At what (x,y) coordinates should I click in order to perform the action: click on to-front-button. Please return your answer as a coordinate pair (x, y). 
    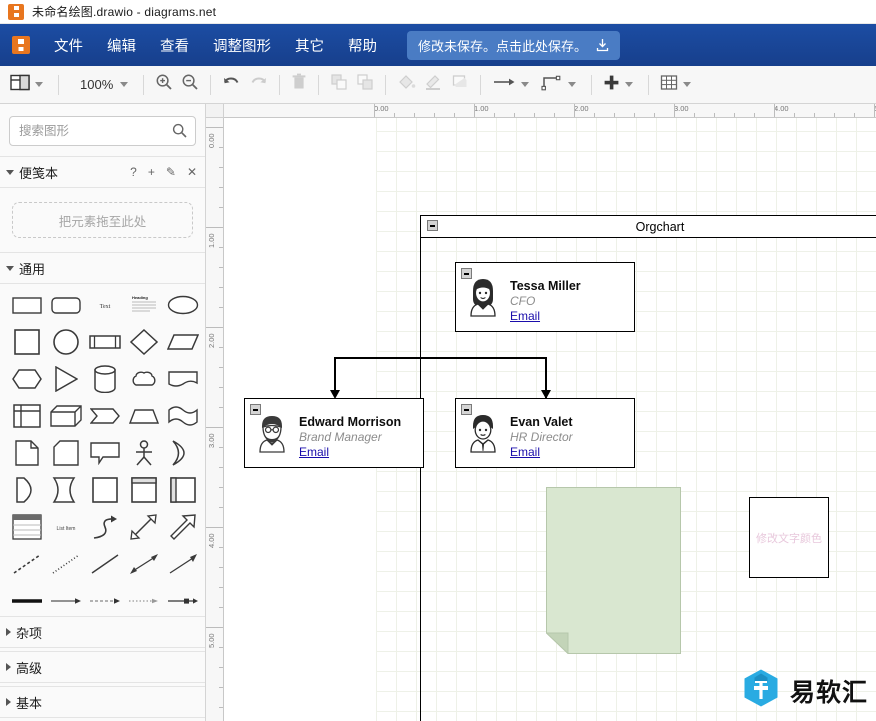
    Looking at the image, I should click on (339, 85).